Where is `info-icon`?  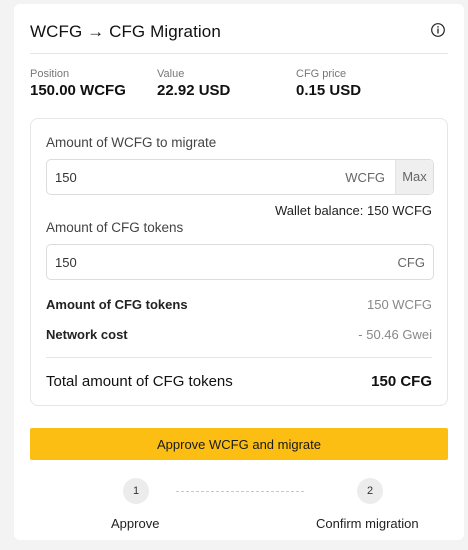 info-icon is located at coordinates (438, 30).